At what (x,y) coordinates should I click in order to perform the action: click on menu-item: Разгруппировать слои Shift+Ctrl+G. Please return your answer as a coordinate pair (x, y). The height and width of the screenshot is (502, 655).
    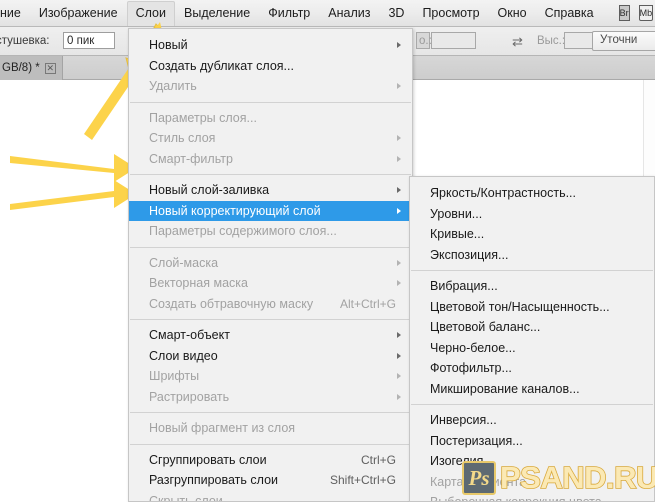
    Looking at the image, I should click on (270, 480).